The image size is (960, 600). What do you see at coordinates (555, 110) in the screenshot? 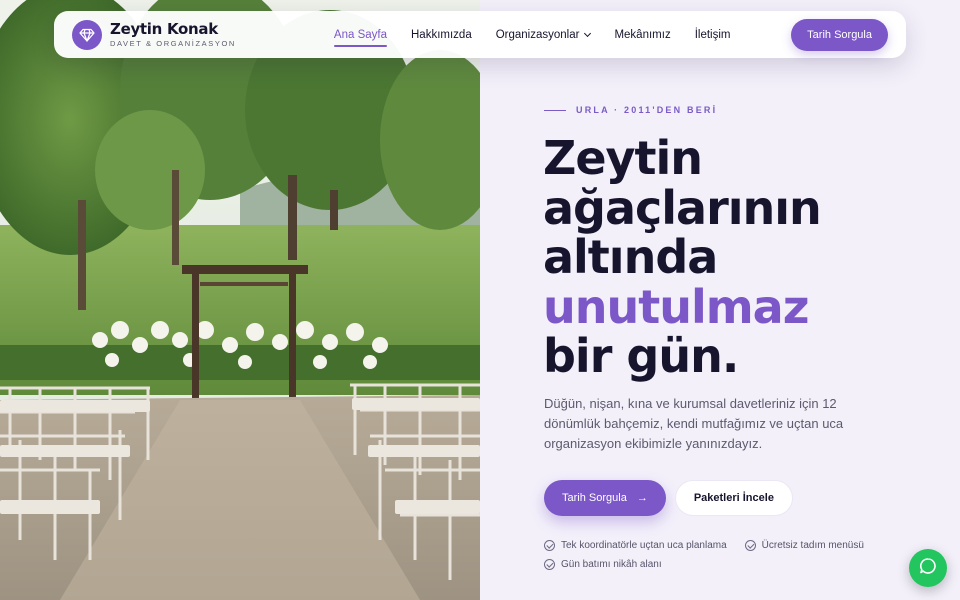
I see `eyebrow-divider` at bounding box center [555, 110].